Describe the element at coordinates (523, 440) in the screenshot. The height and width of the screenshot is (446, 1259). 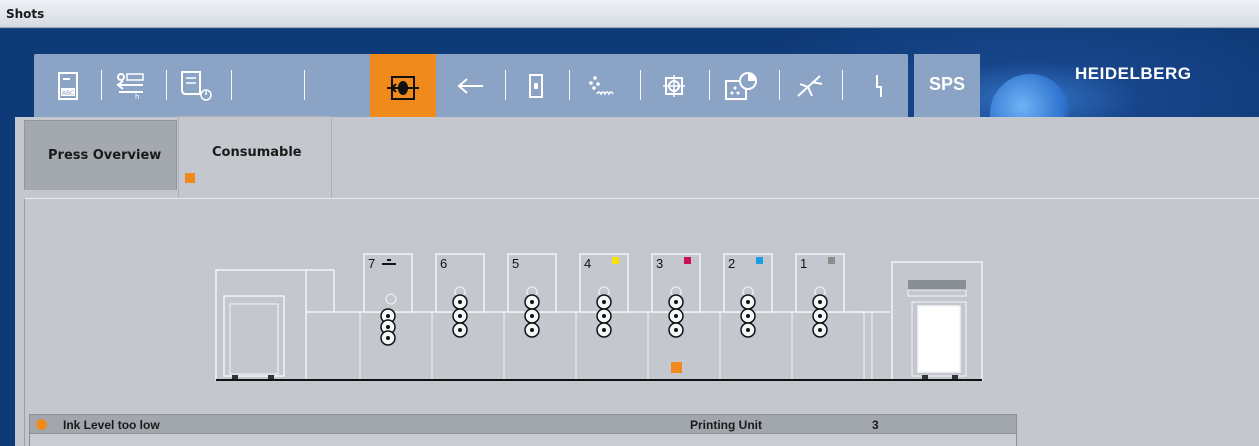
I see `status-bar-lower` at that location.